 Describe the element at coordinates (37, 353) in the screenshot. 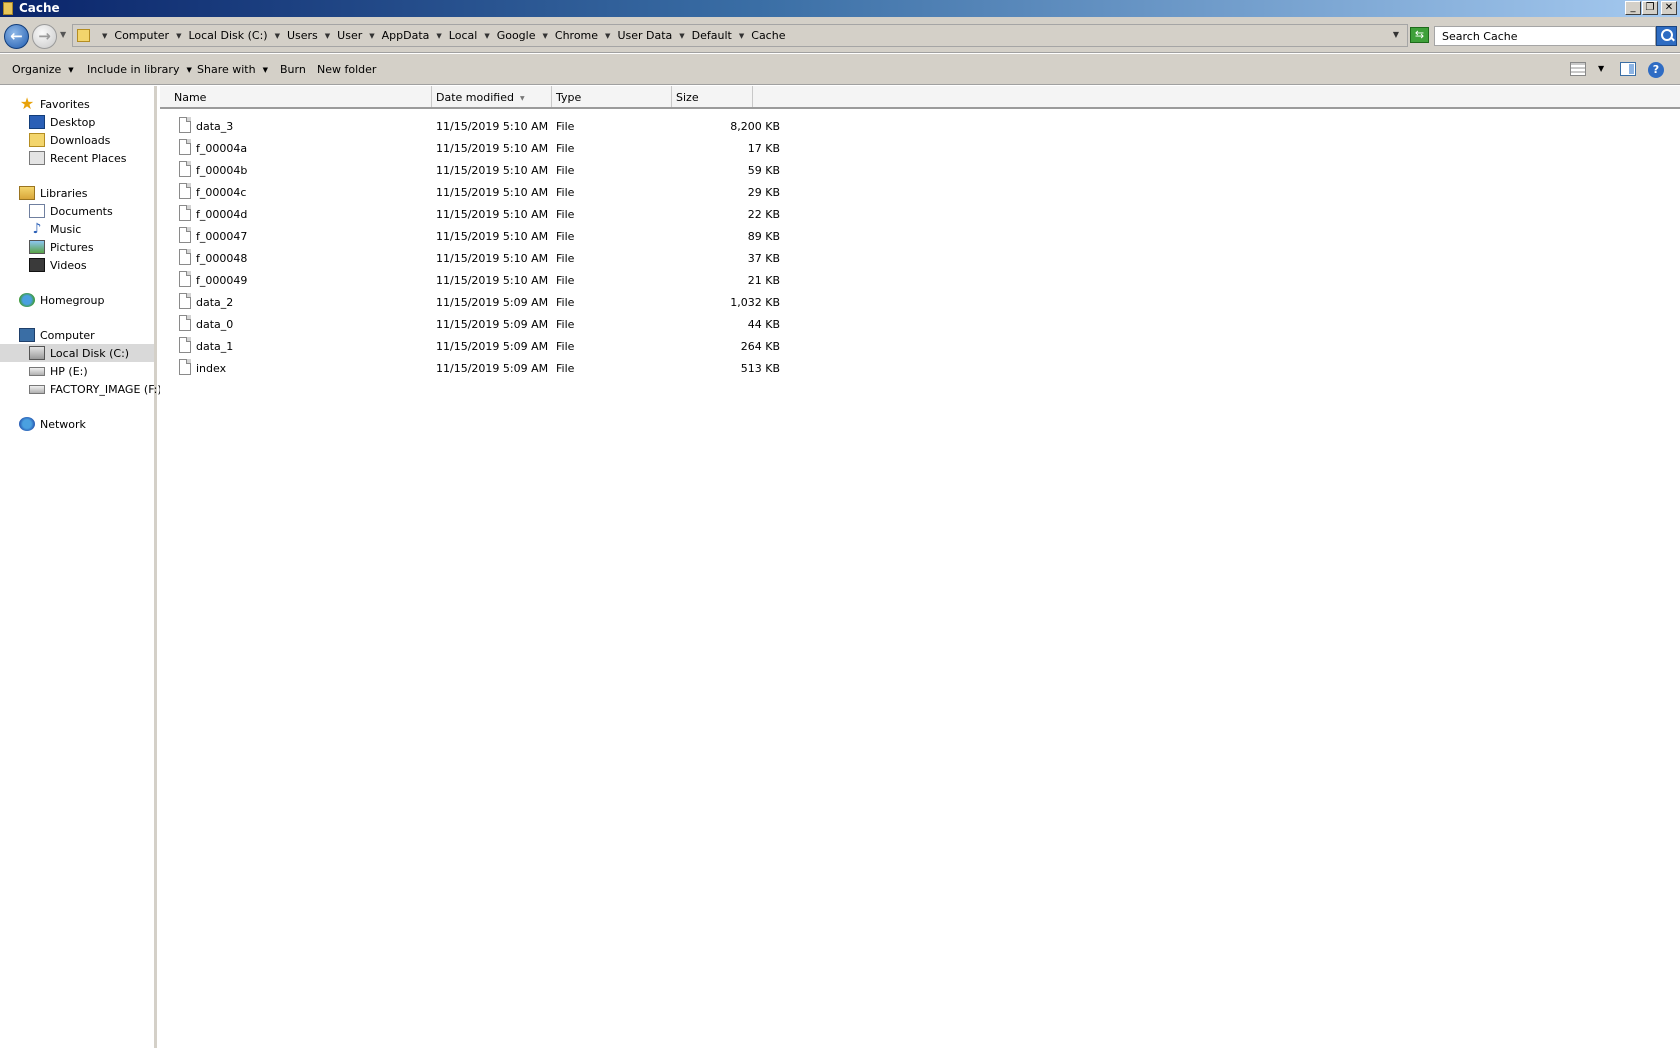

I see `hard-disk-icon` at that location.